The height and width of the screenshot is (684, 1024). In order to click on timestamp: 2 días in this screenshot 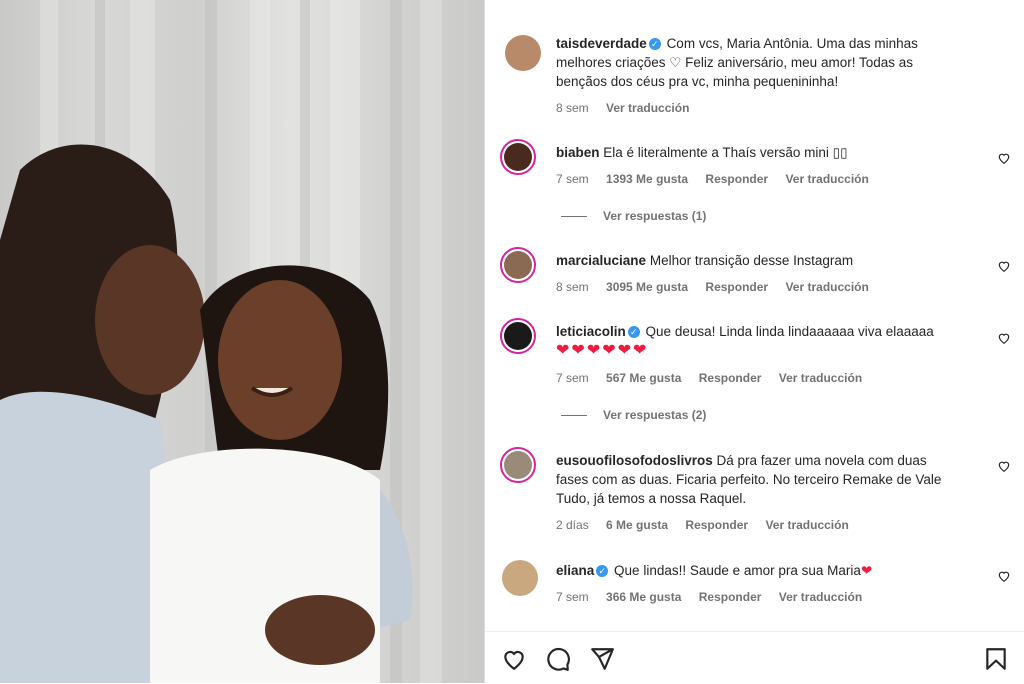, I will do `click(572, 525)`.